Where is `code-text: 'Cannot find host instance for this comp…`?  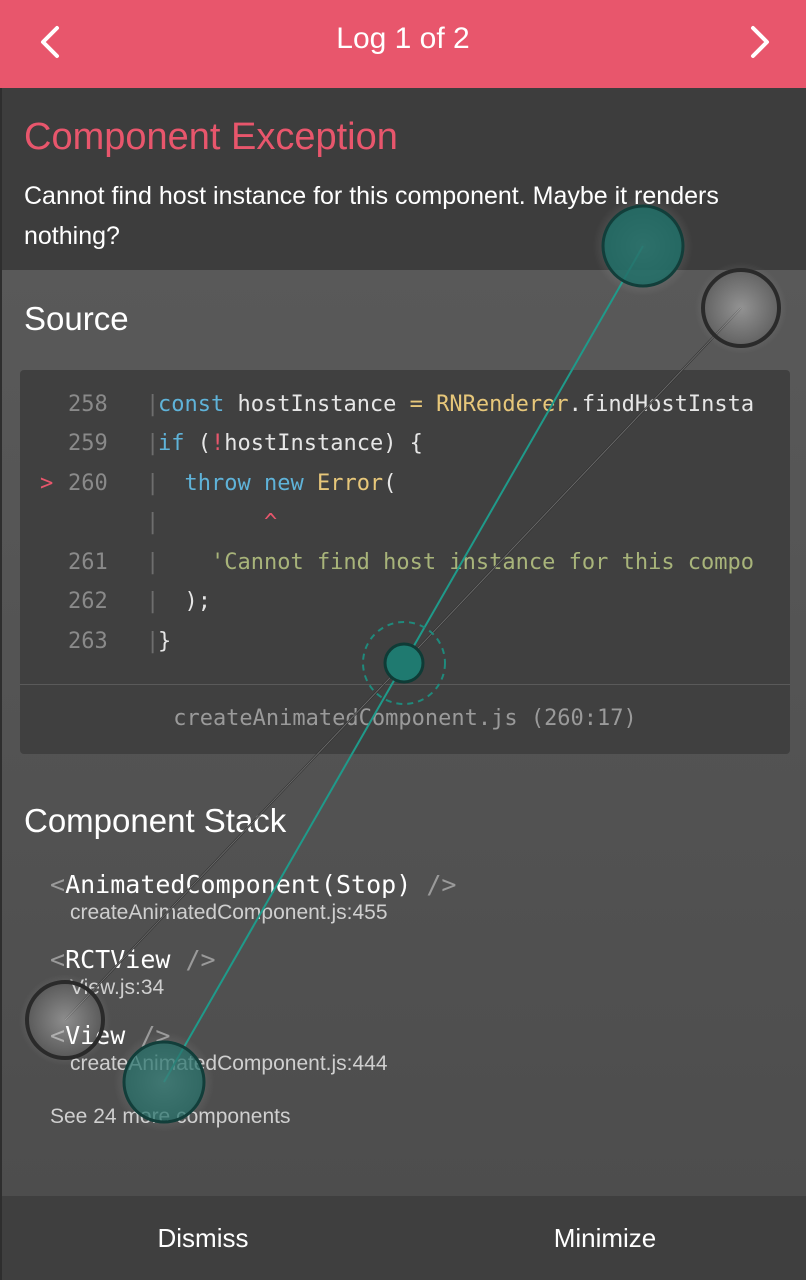
code-text: 'Cannot find host instance for this comp… is located at coordinates (456, 562).